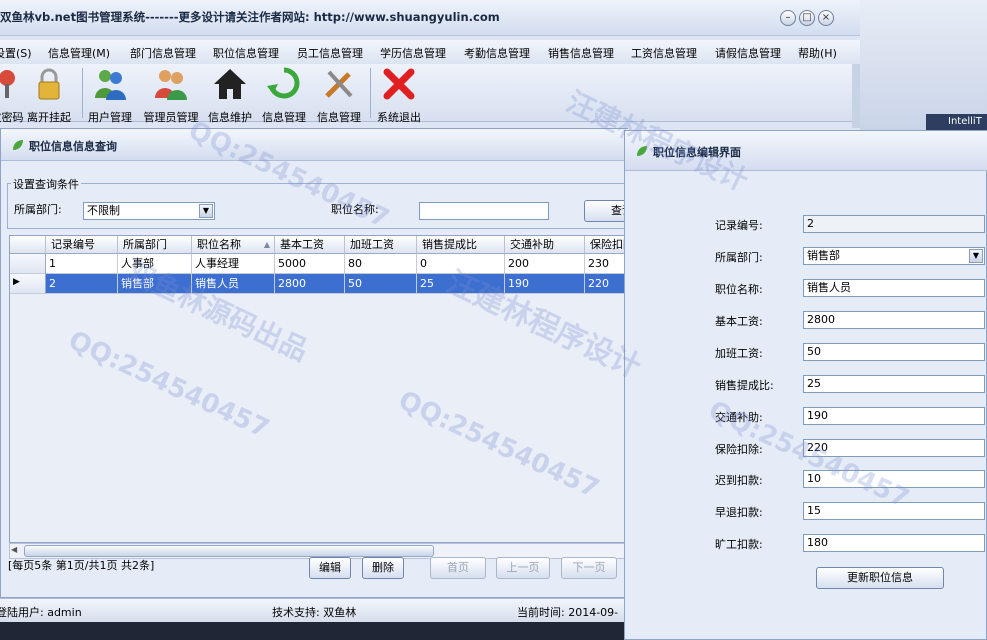  Describe the element at coordinates (163, 53) in the screenshot. I see `menu-dept: 部门信息管理` at that location.